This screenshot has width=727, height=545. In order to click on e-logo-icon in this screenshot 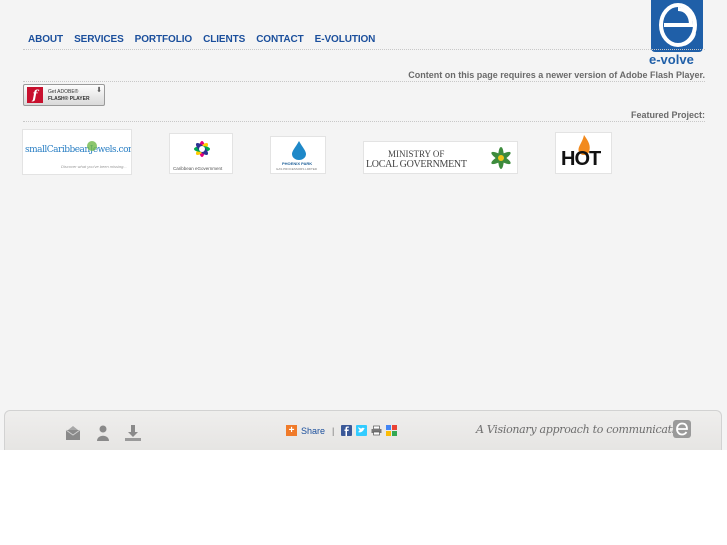, I will do `click(678, 25)`.